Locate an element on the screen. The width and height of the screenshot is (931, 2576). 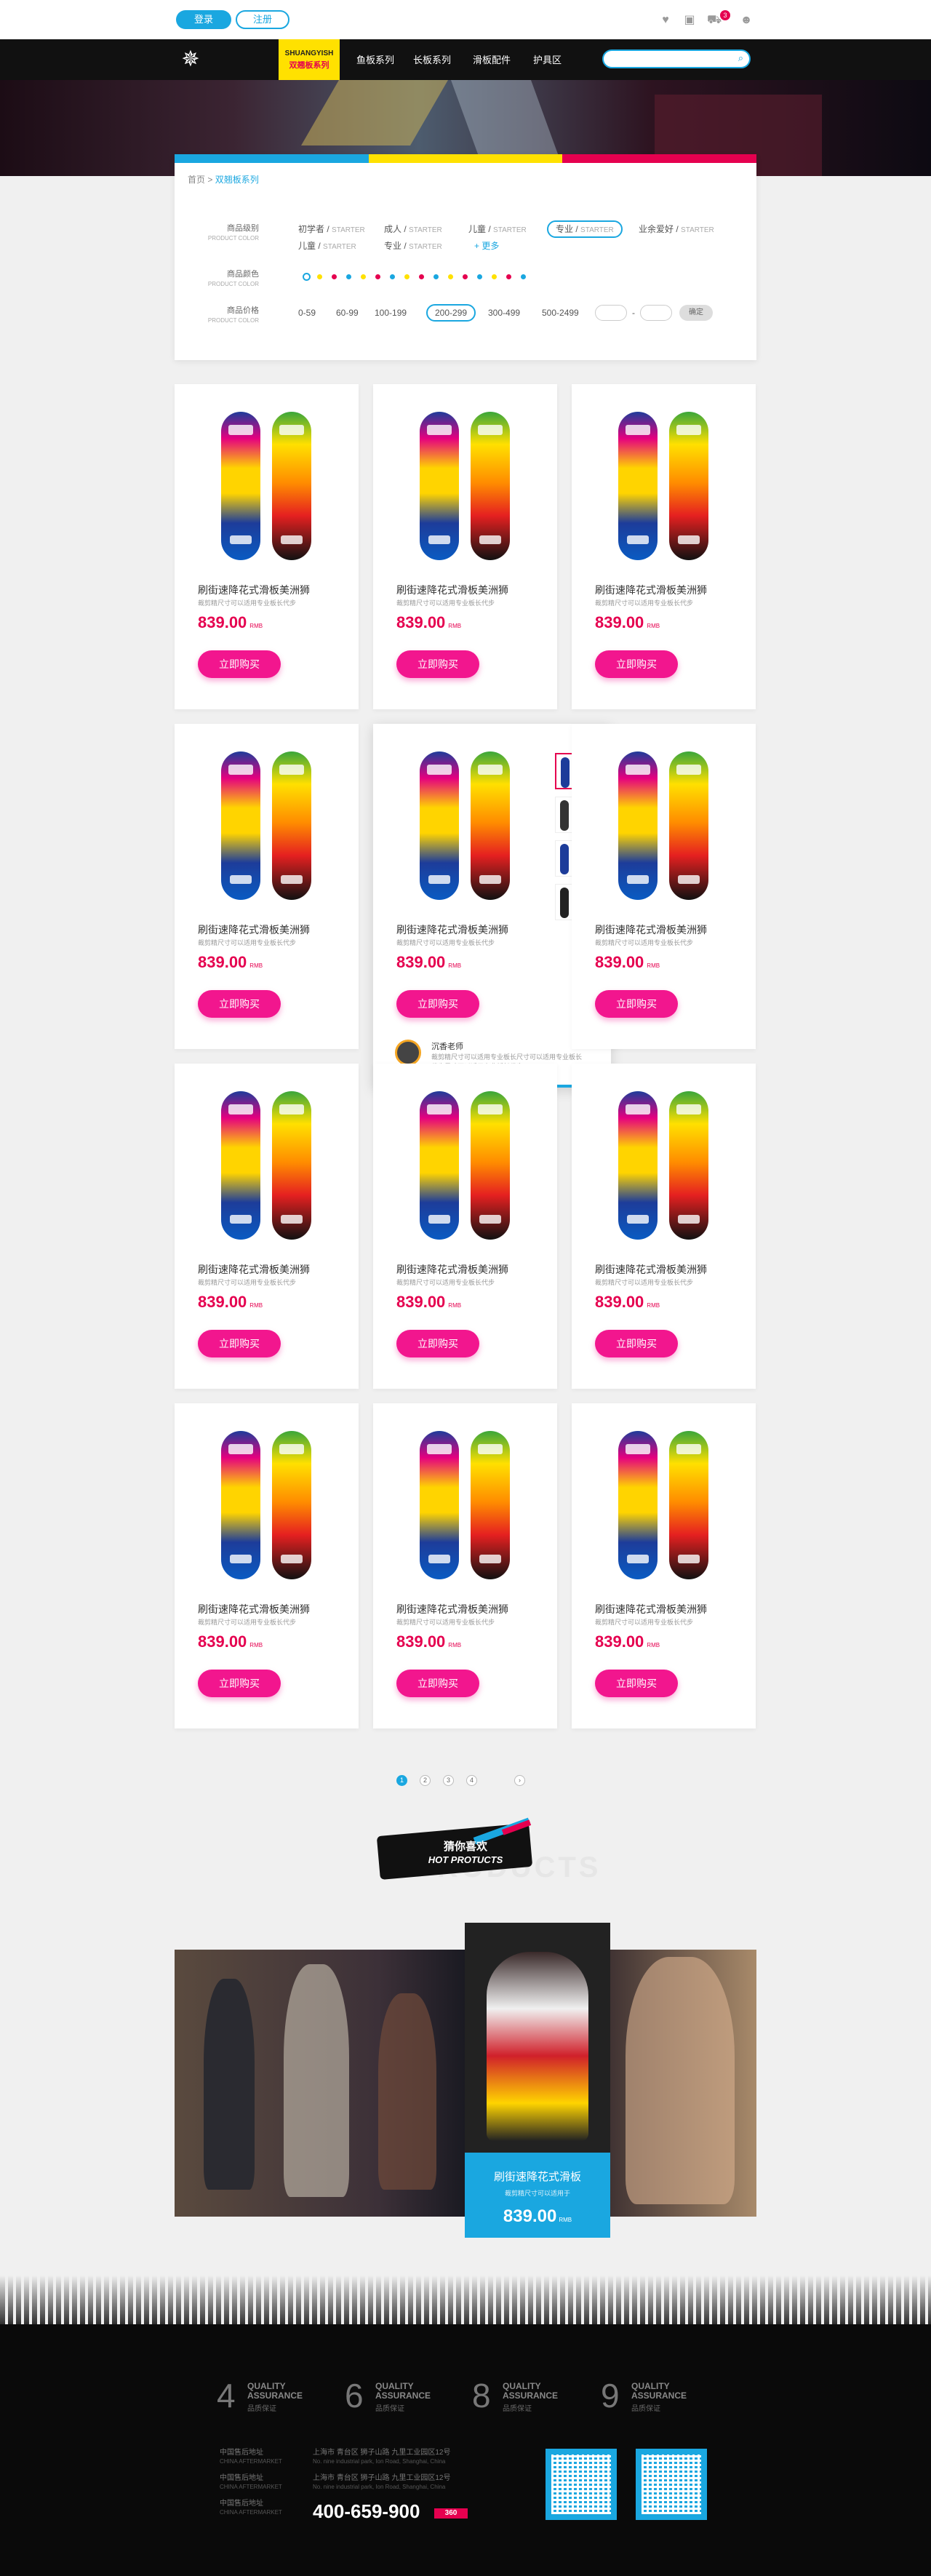
nav-active-brand: SHUANGYISH 双翘板系列 is located at coordinates (309, 59).